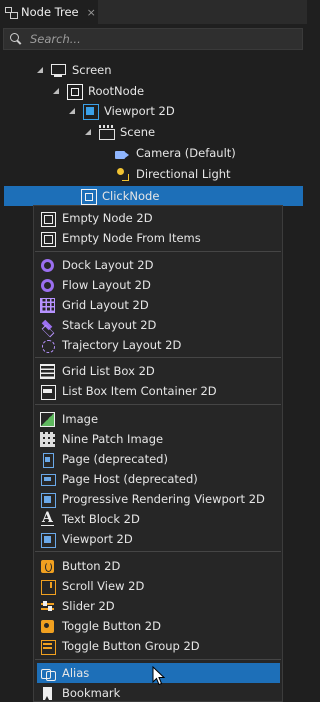 This screenshot has width=320, height=702. I want to click on menu-item-page-host: Page Host (deprecated), so click(158, 479).